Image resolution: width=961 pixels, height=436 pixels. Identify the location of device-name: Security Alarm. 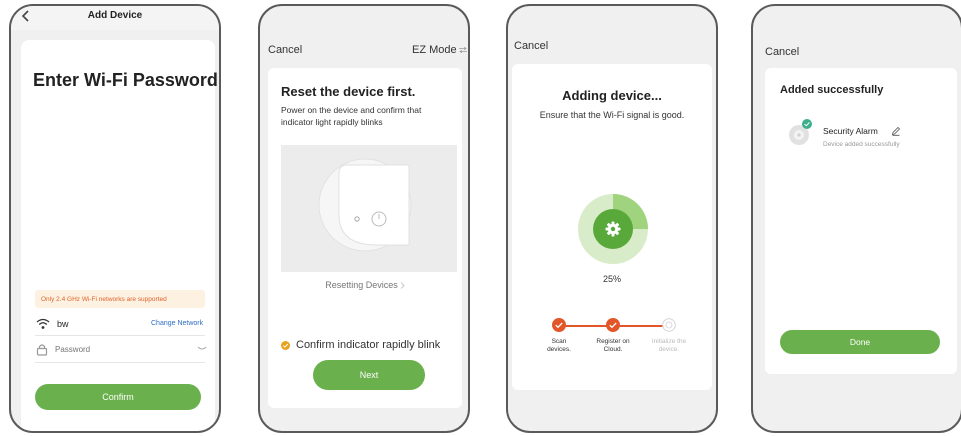
(850, 131).